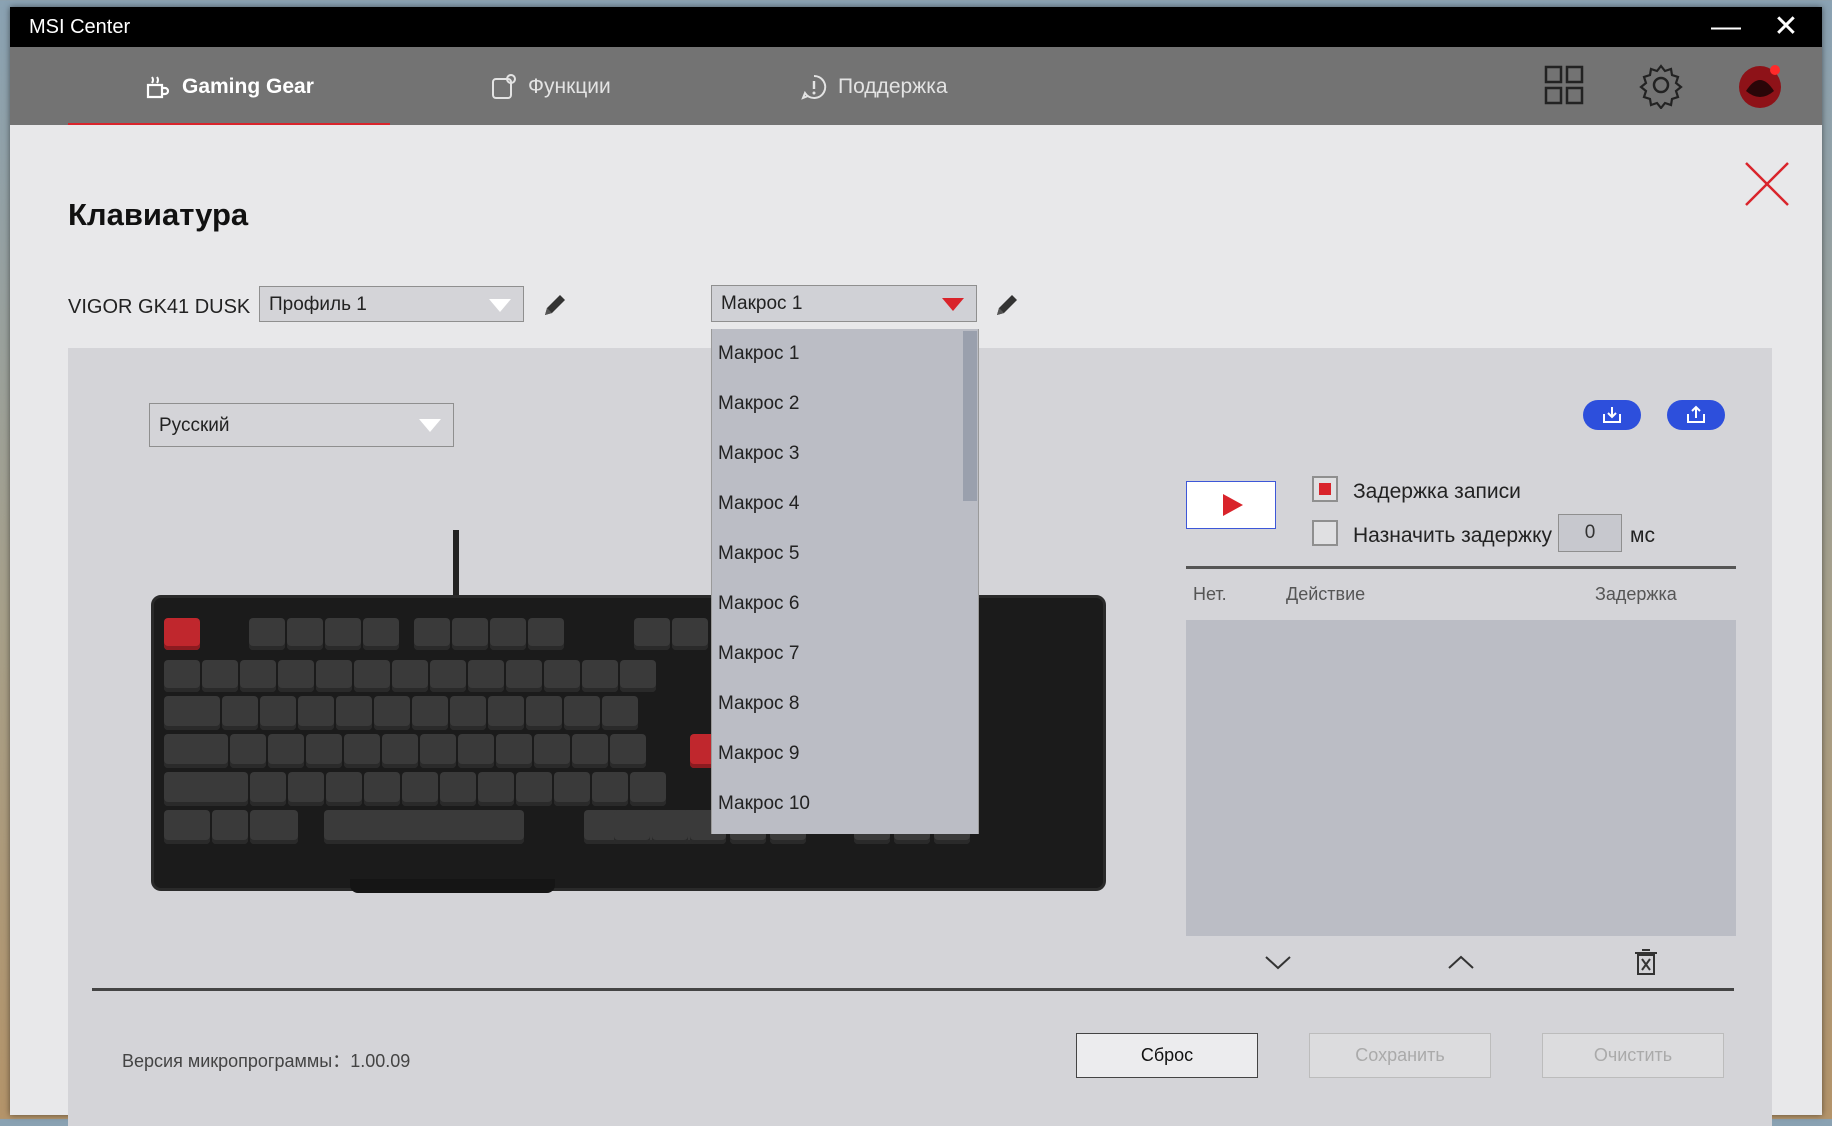 The width and height of the screenshot is (1832, 1126). I want to click on macro-action-list, so click(1461, 778).